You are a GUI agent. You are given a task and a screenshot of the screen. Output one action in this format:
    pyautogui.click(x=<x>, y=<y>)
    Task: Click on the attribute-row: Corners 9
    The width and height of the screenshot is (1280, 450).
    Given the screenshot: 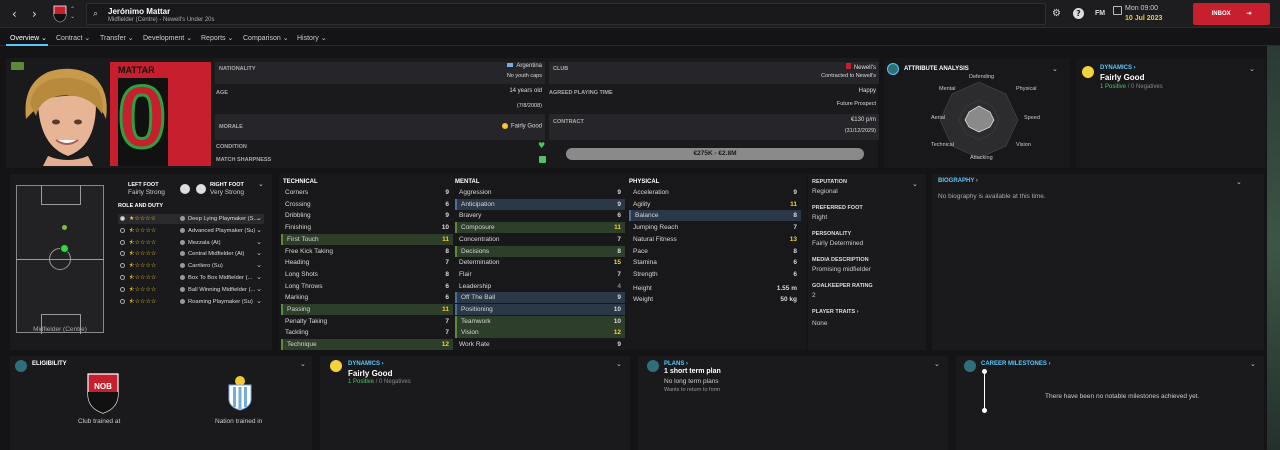 What is the action you would take?
    pyautogui.click(x=367, y=192)
    